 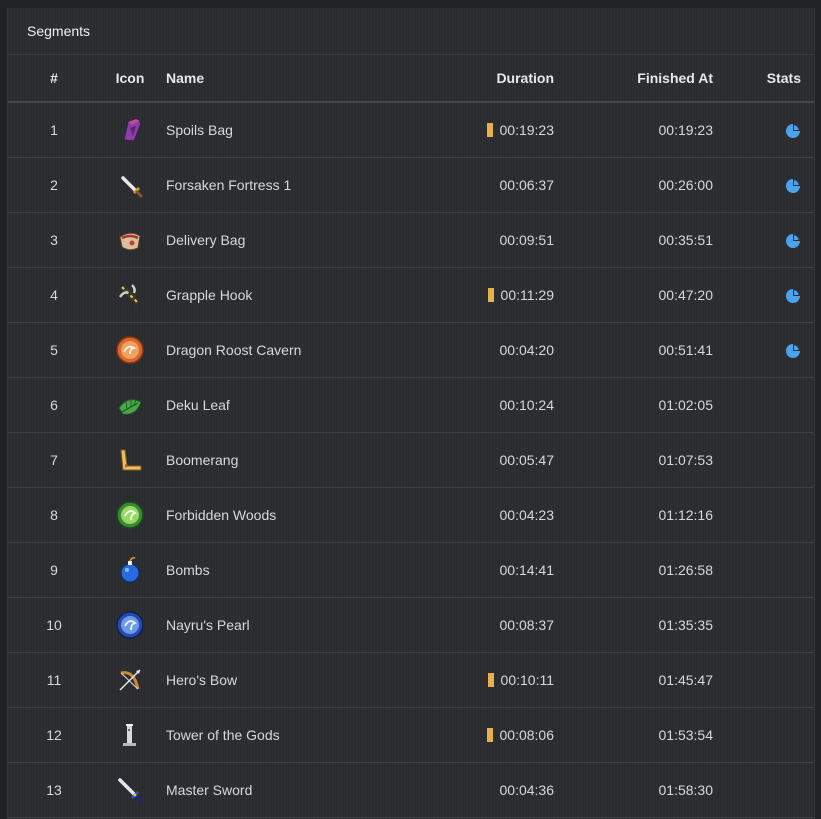 I want to click on dragon-pearl-icon, so click(x=130, y=350).